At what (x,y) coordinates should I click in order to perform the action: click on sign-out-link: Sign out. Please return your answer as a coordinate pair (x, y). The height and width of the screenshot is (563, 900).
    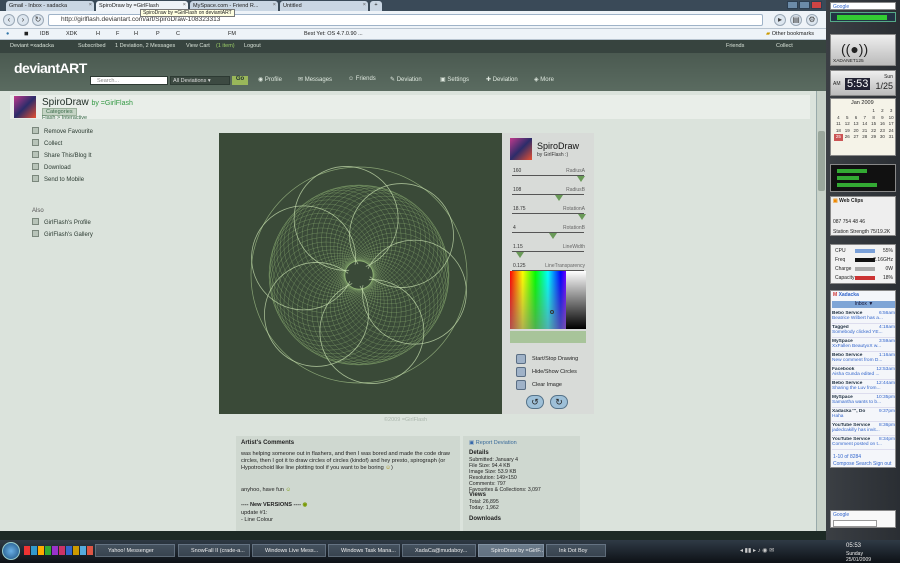
    Looking at the image, I should click on (882, 464).